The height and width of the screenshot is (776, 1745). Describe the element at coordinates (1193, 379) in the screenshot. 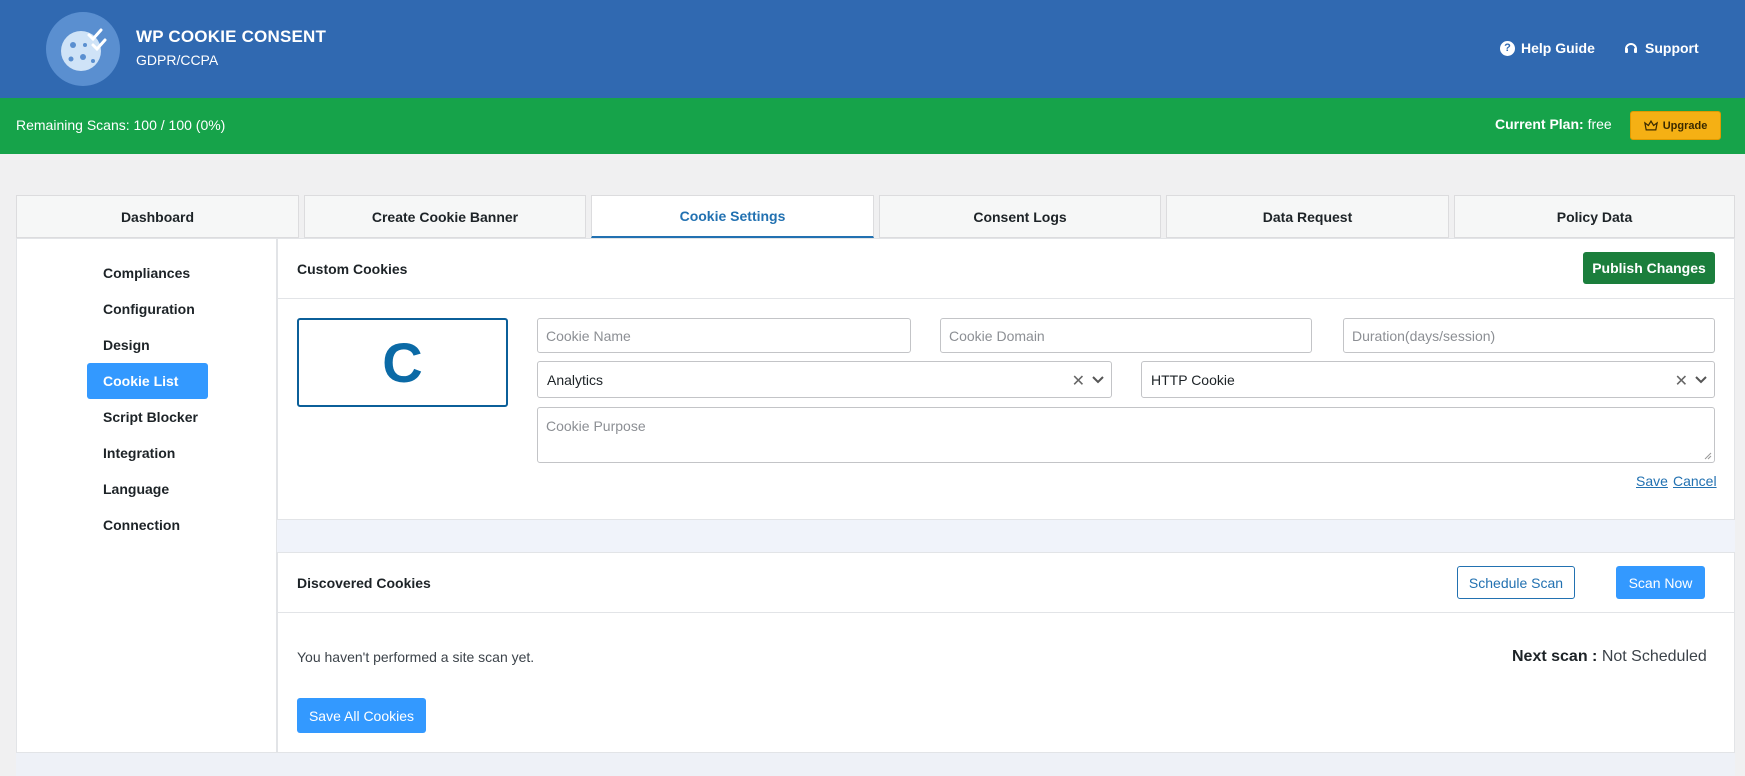

I see `cookie-type-value: HTTP Cookie` at that location.